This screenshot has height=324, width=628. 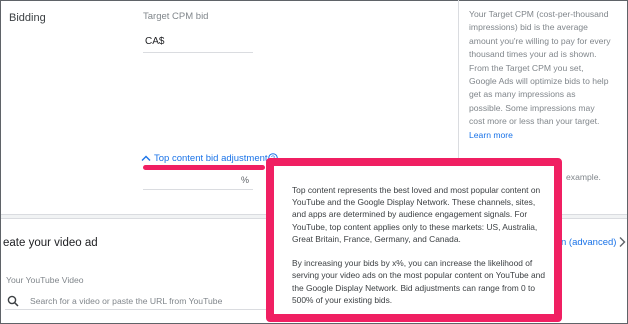 What do you see at coordinates (211, 158) in the screenshot?
I see `top-content-bid-adjustment-label: Top content bid adjustment` at bounding box center [211, 158].